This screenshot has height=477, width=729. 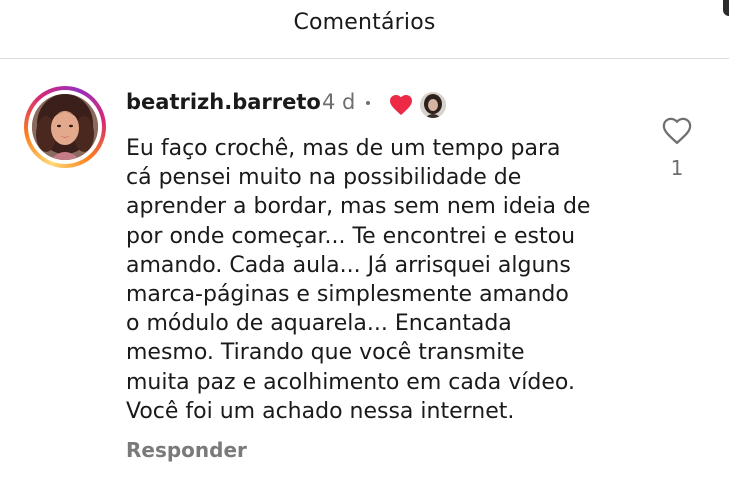 What do you see at coordinates (223, 102) in the screenshot?
I see `comment-username: beatrizh.barreto` at bounding box center [223, 102].